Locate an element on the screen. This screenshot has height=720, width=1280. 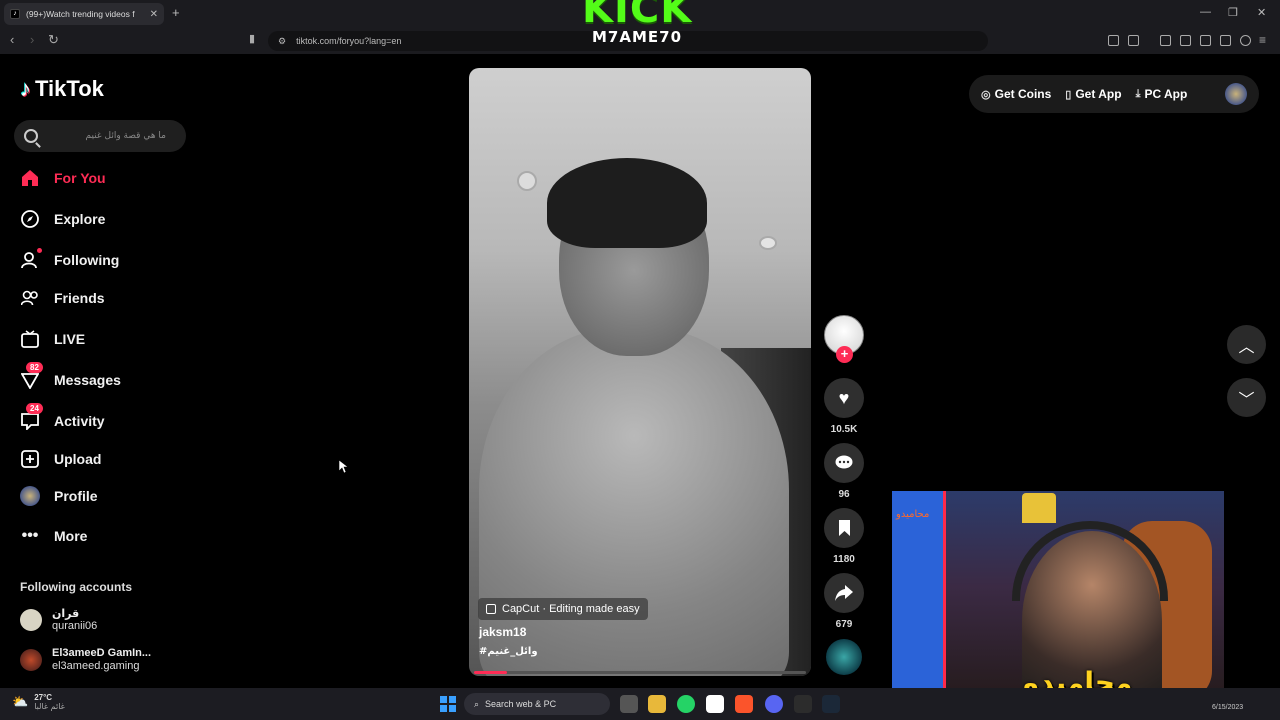
get-app-label: Get App is located at coordinates (1098, 94).